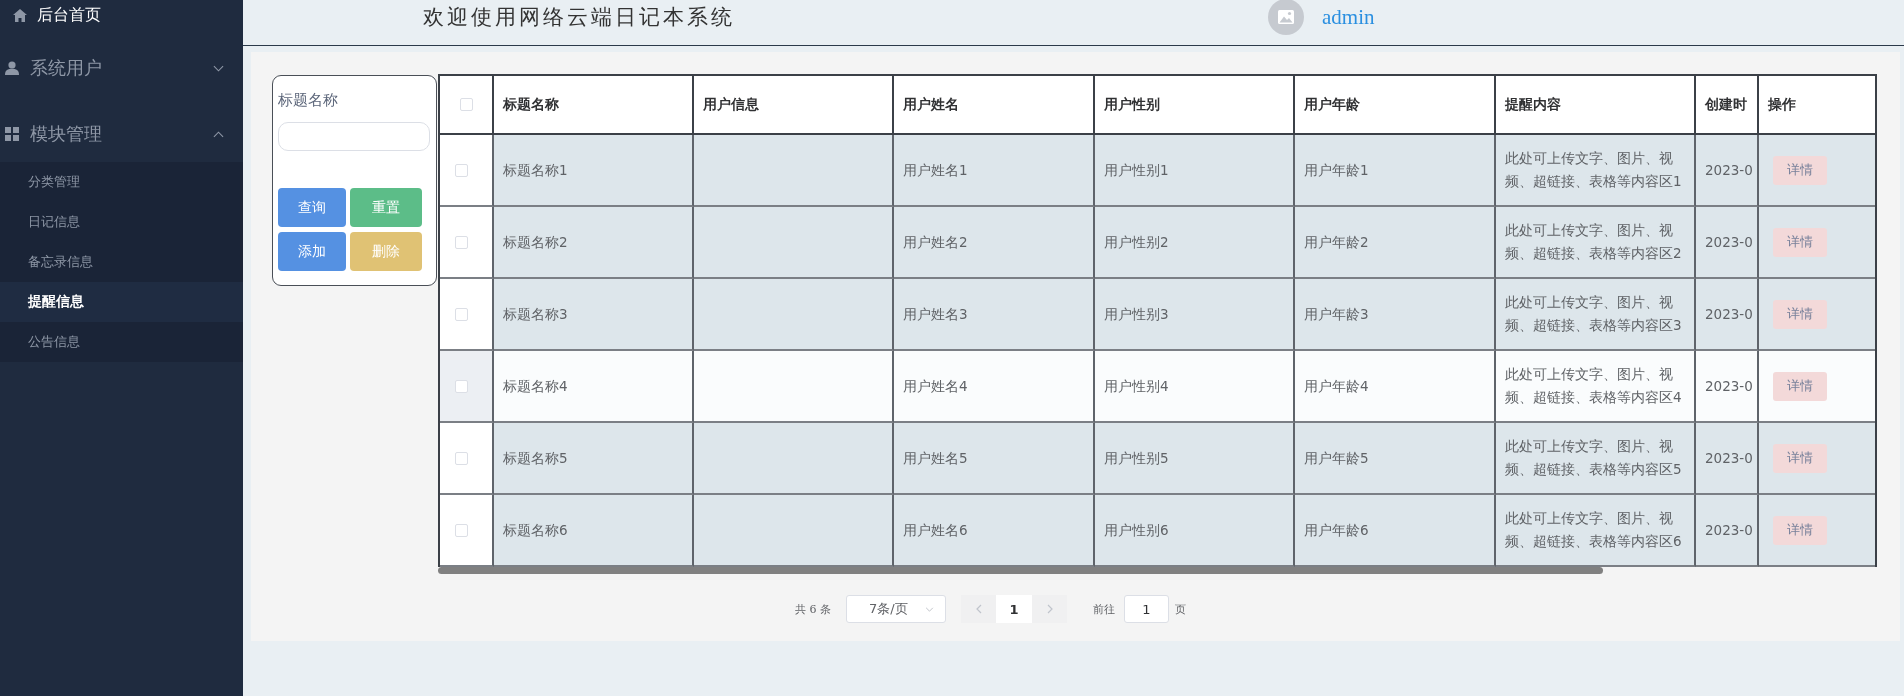  What do you see at coordinates (121, 342) in the screenshot?
I see `submenu-item: 公告信息` at bounding box center [121, 342].